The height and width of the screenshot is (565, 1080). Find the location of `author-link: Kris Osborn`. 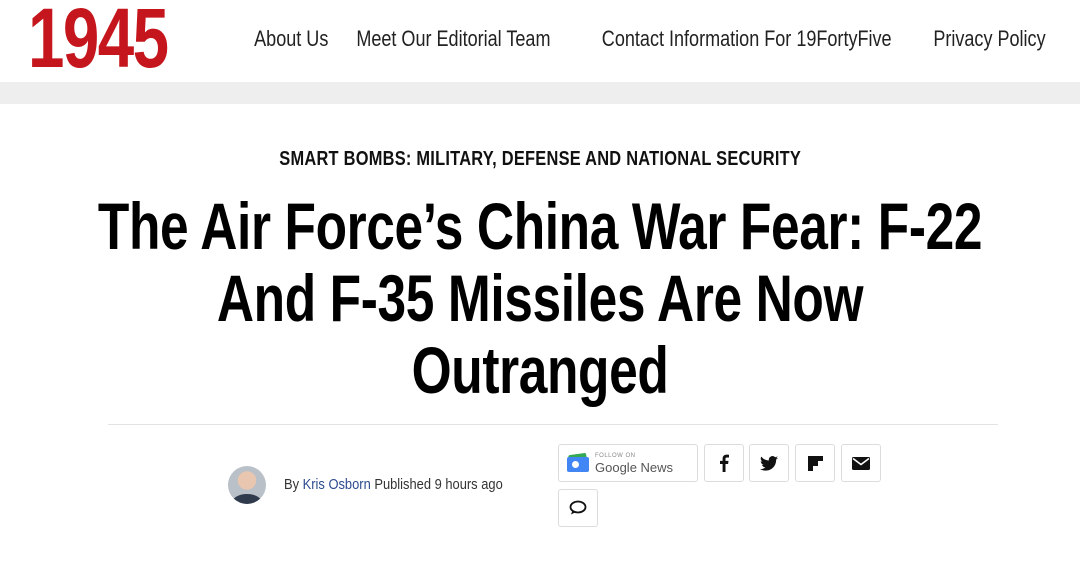

author-link: Kris Osborn is located at coordinates (337, 484).